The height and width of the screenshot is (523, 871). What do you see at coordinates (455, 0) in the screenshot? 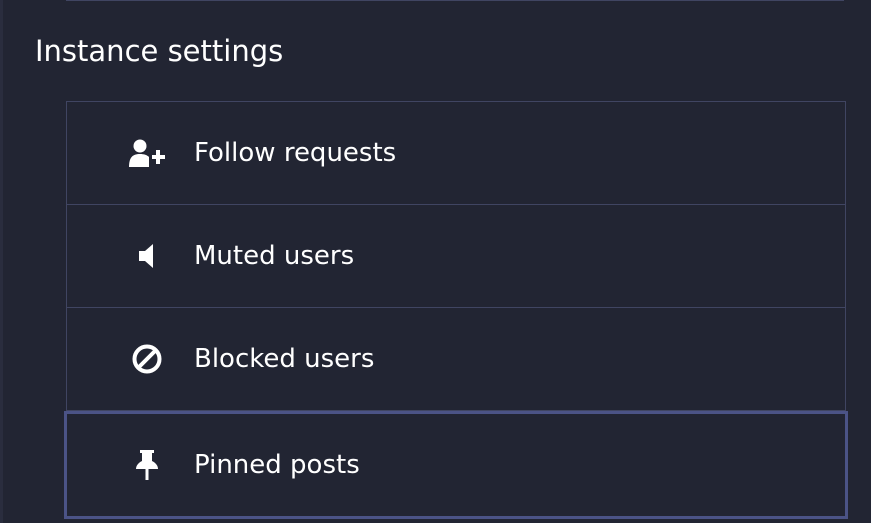
I see `previous-list-item` at bounding box center [455, 0].